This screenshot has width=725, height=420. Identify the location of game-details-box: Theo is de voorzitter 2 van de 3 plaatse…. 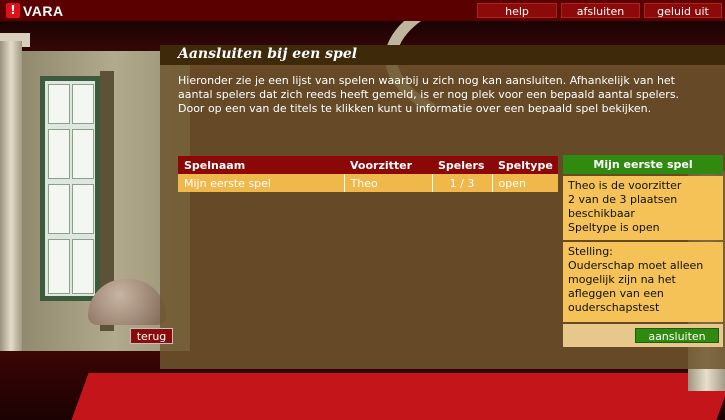
(643, 208).